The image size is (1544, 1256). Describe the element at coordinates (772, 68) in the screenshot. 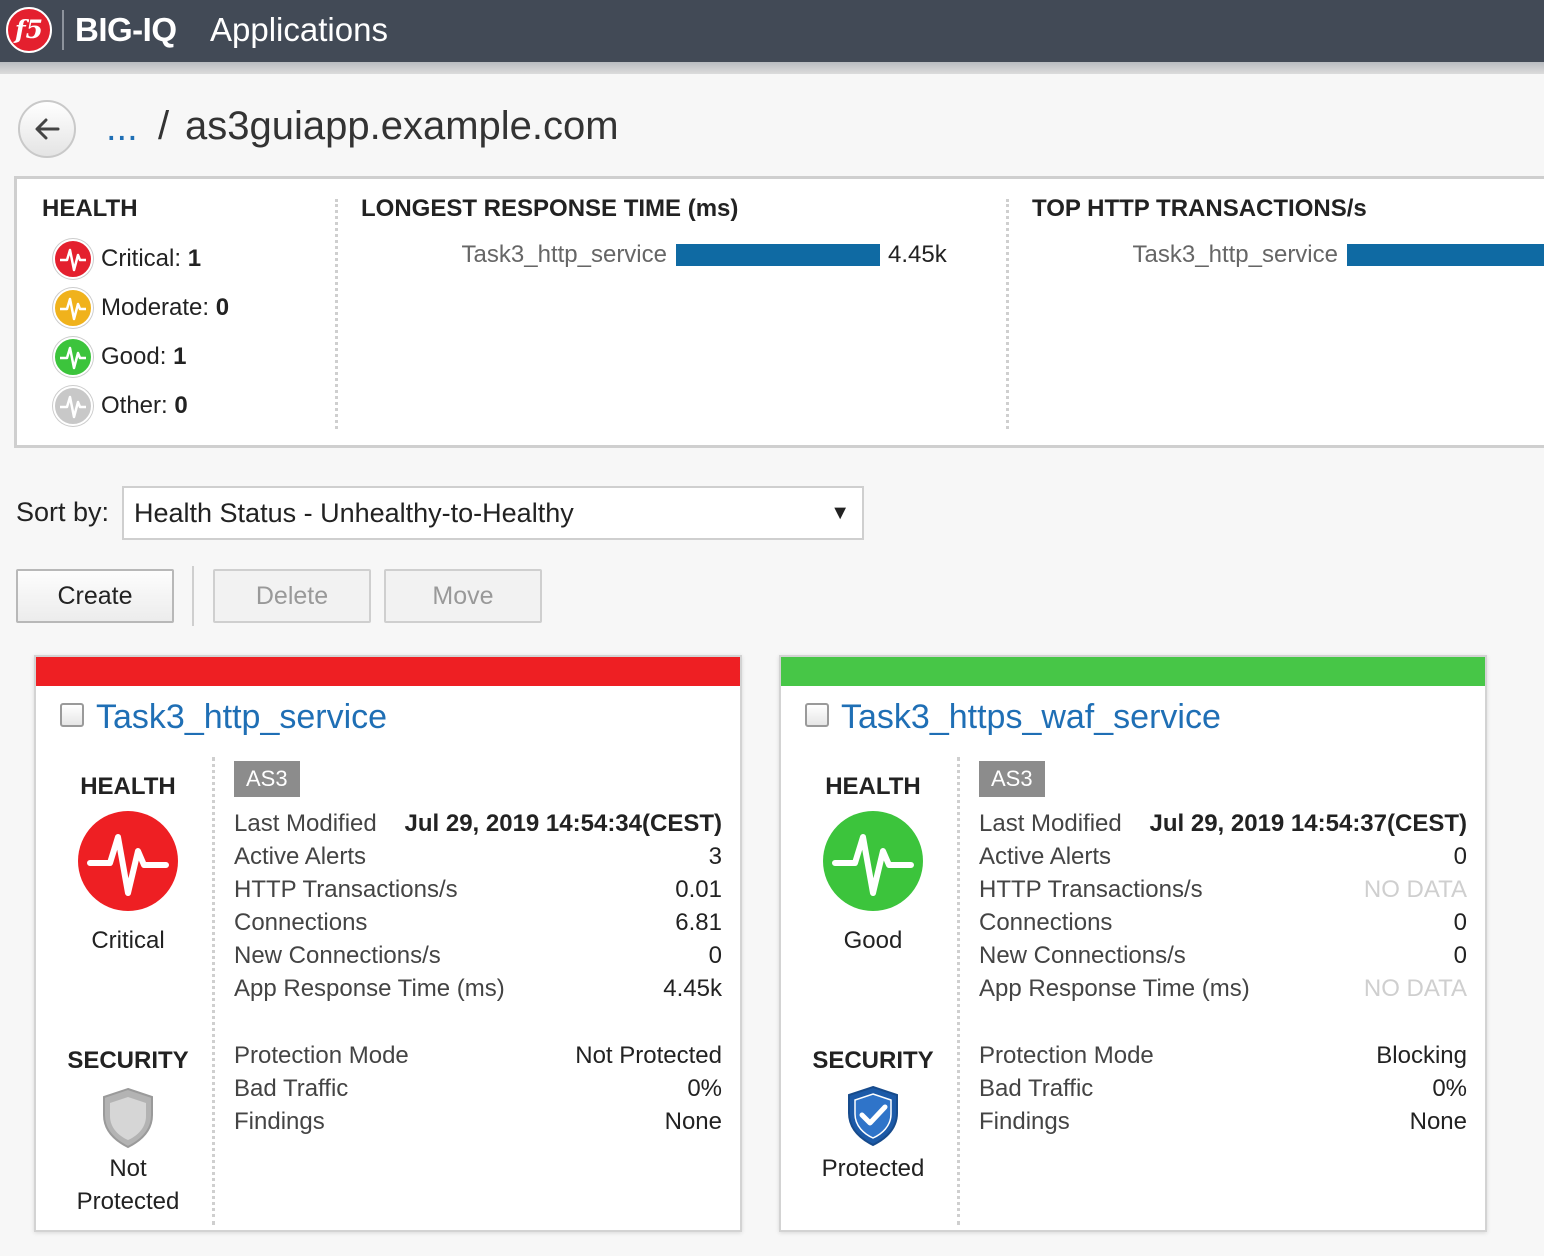

I see `header-shadow-strip` at that location.